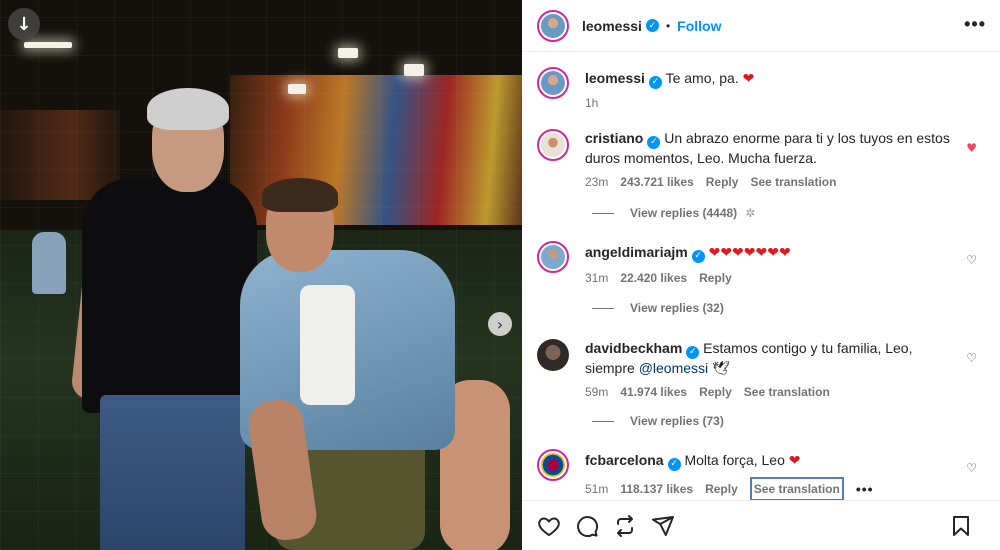  I want to click on comment-time: 59m, so click(596, 392).